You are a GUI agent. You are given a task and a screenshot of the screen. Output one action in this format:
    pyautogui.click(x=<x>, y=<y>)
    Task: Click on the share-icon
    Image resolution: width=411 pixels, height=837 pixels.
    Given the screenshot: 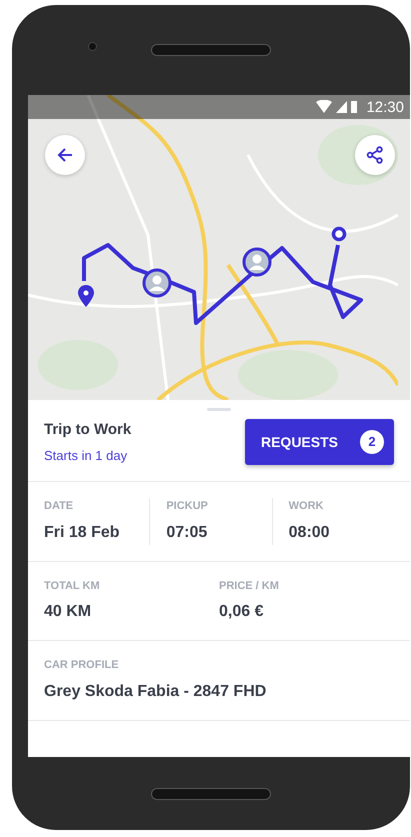 What is the action you would take?
    pyautogui.click(x=375, y=155)
    